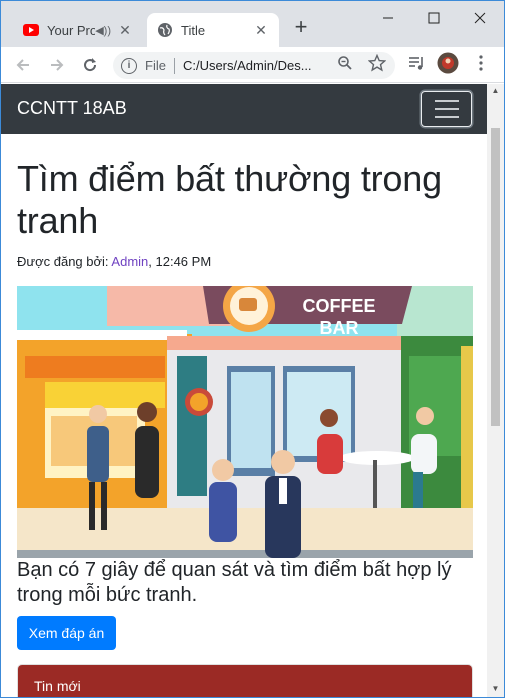  Describe the element at coordinates (23, 65) in the screenshot. I see `back-button` at that location.